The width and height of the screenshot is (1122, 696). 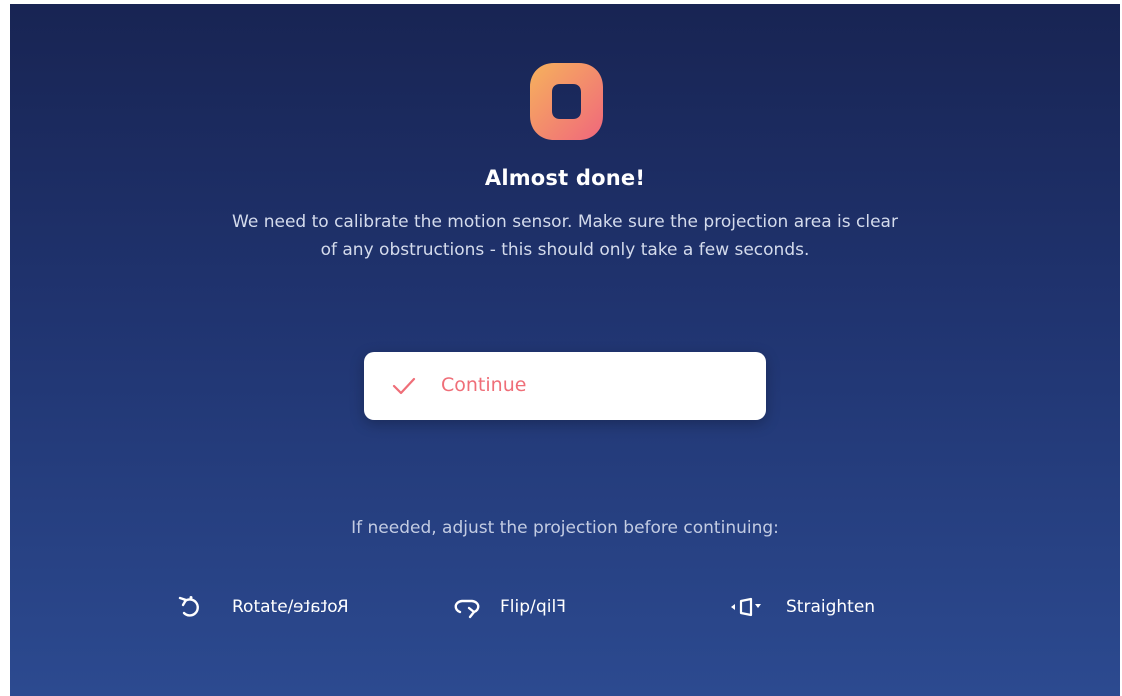 I want to click on flip-label: Flip/Flip, so click(x=533, y=607).